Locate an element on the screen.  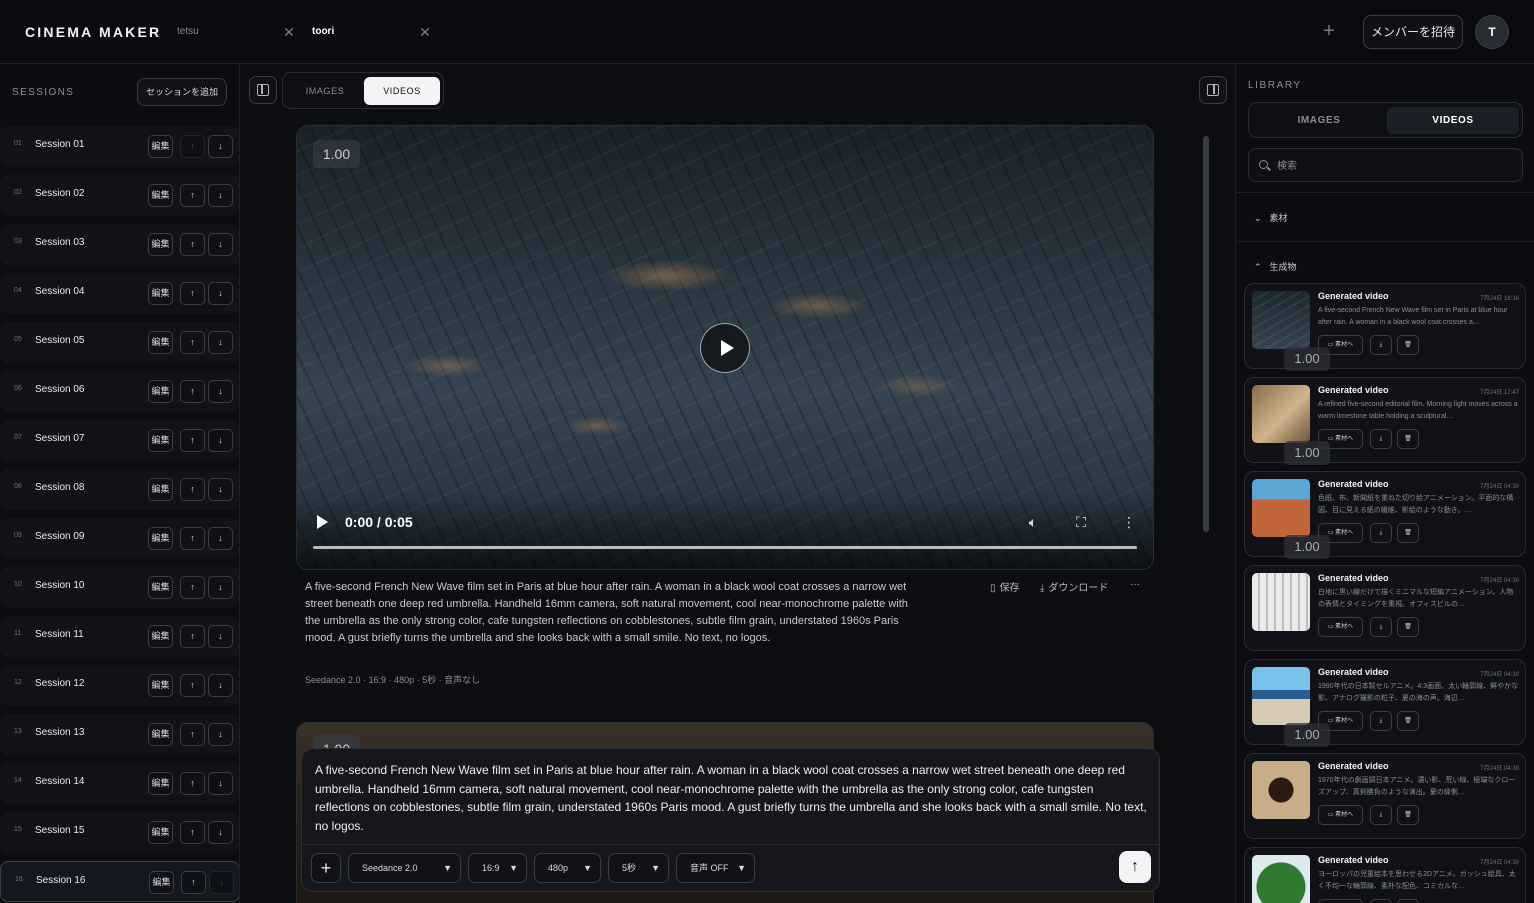
add-session-button: セッションを追加 is located at coordinates (182, 92).